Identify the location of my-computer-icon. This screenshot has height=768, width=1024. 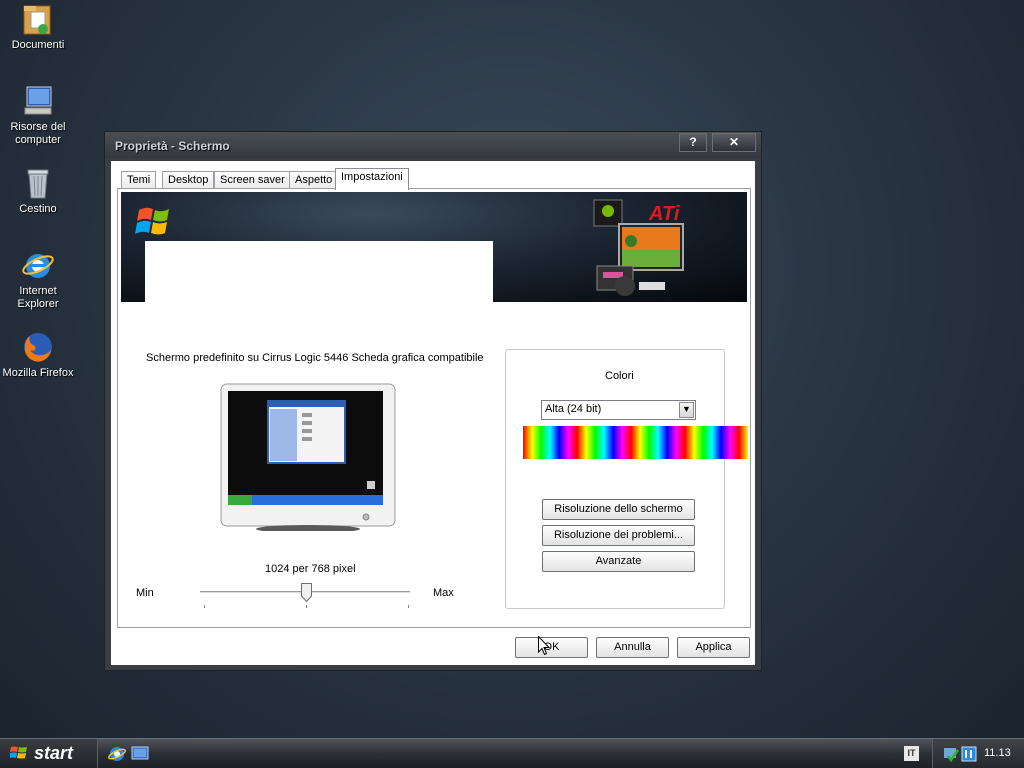
(38, 100).